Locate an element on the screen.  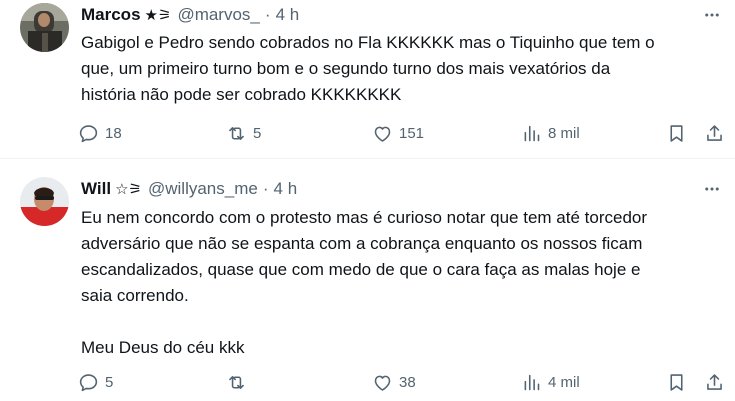
tweet-actions: 5 38 4 mil is located at coordinates (403, 382).